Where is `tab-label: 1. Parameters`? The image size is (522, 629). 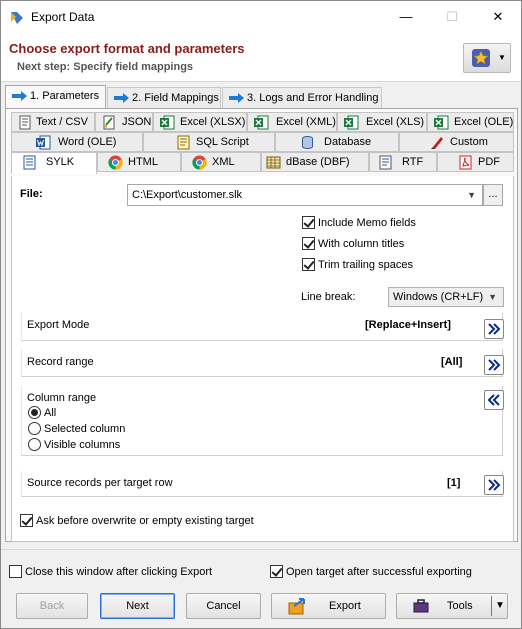
tab-label: 1. Parameters is located at coordinates (65, 96).